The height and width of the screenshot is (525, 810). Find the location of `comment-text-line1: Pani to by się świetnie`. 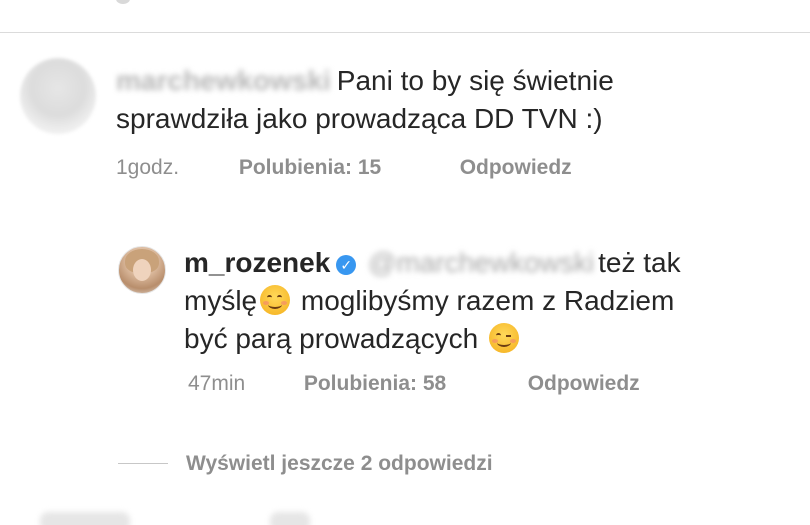

comment-text-line1: Pani to by się świetnie is located at coordinates (475, 80).